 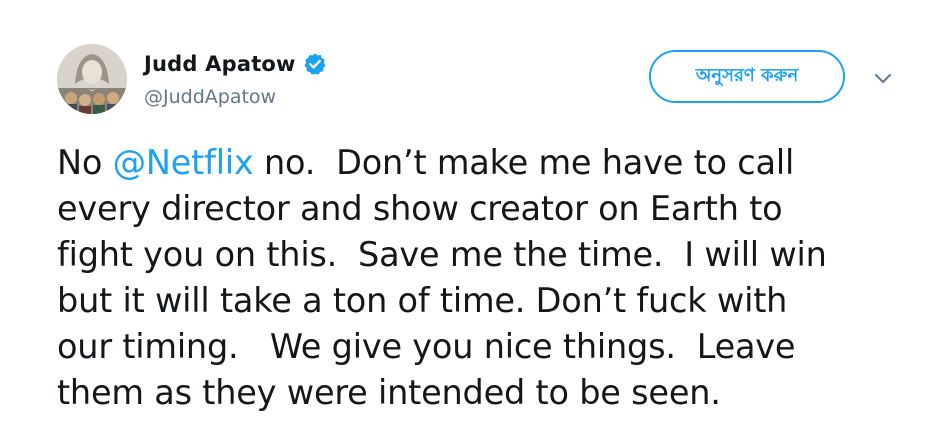 I want to click on tweet-text-segment: No, so click(x=85, y=162).